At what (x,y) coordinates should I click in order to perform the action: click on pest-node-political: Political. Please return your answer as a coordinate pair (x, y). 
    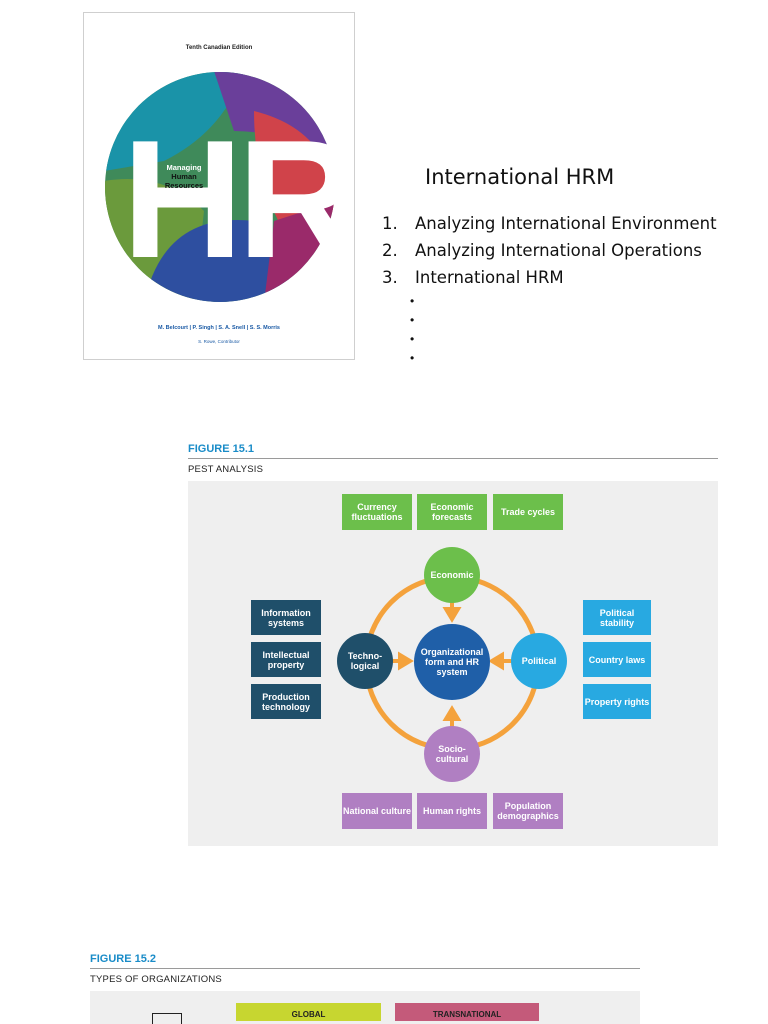
    Looking at the image, I should click on (539, 661).